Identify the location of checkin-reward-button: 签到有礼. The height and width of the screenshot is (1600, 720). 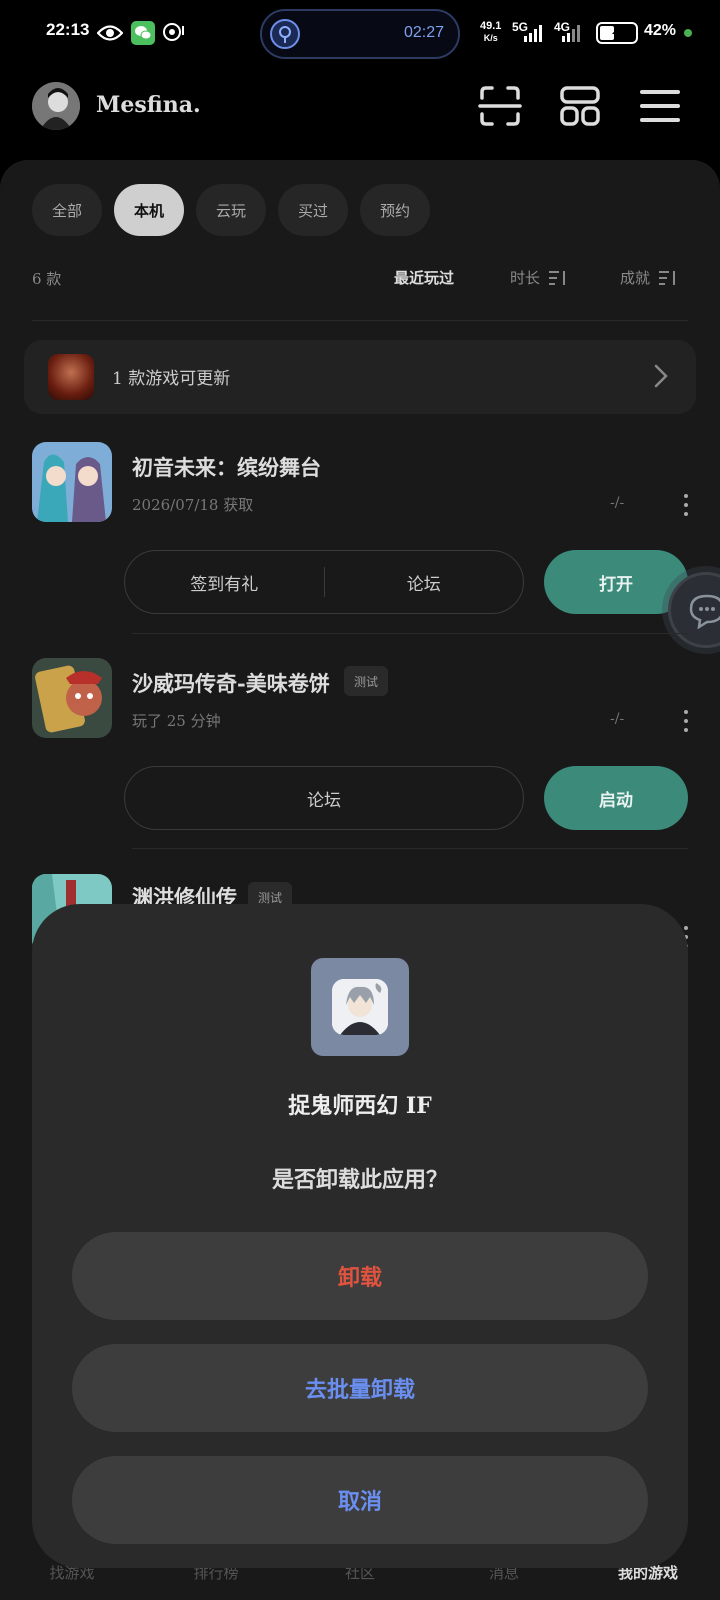
(224, 582).